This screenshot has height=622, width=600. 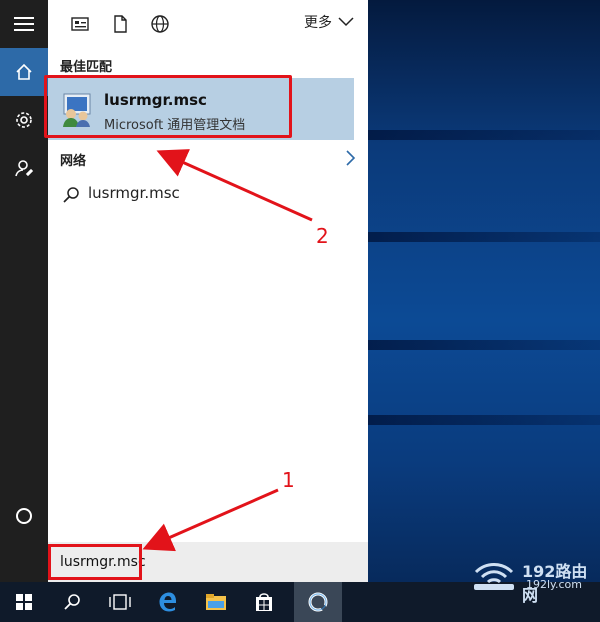 I want to click on annotation-step-2: 2, so click(x=322, y=236).